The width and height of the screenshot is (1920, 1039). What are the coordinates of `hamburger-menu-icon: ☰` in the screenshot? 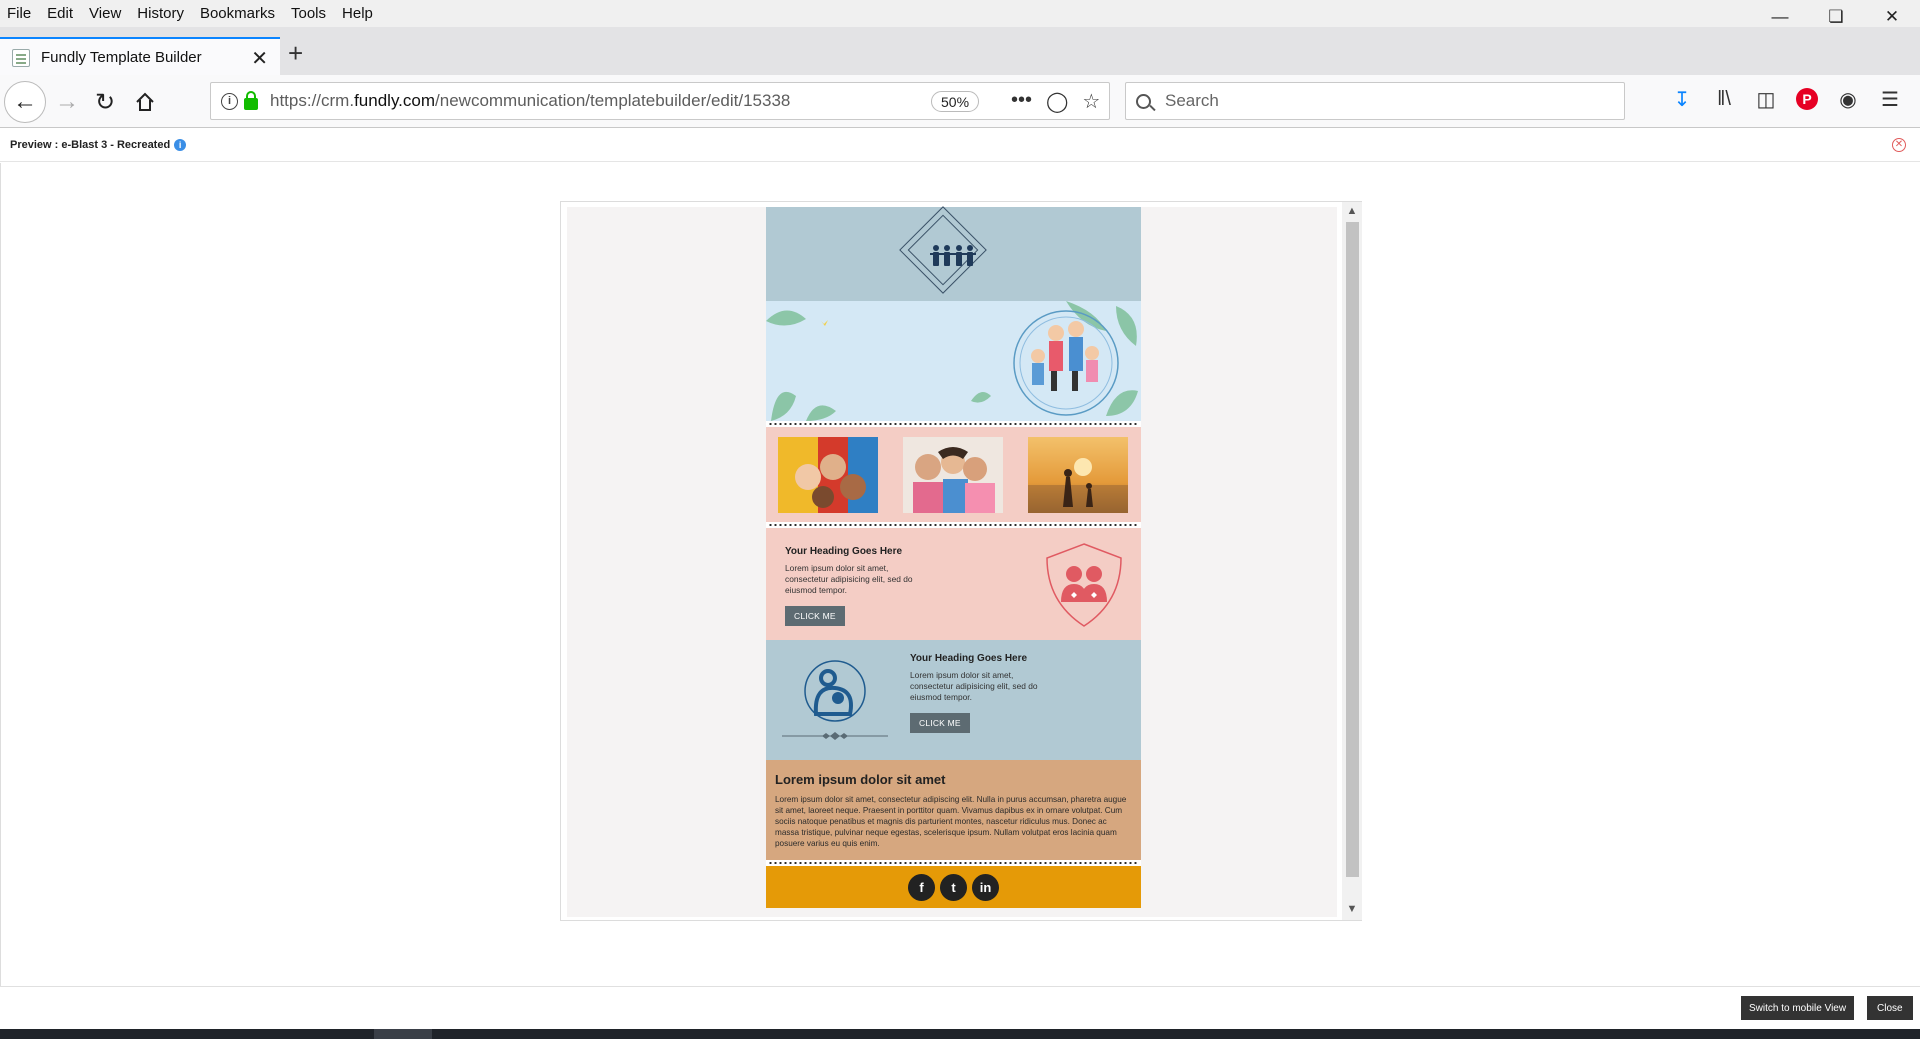 It's located at (1890, 99).